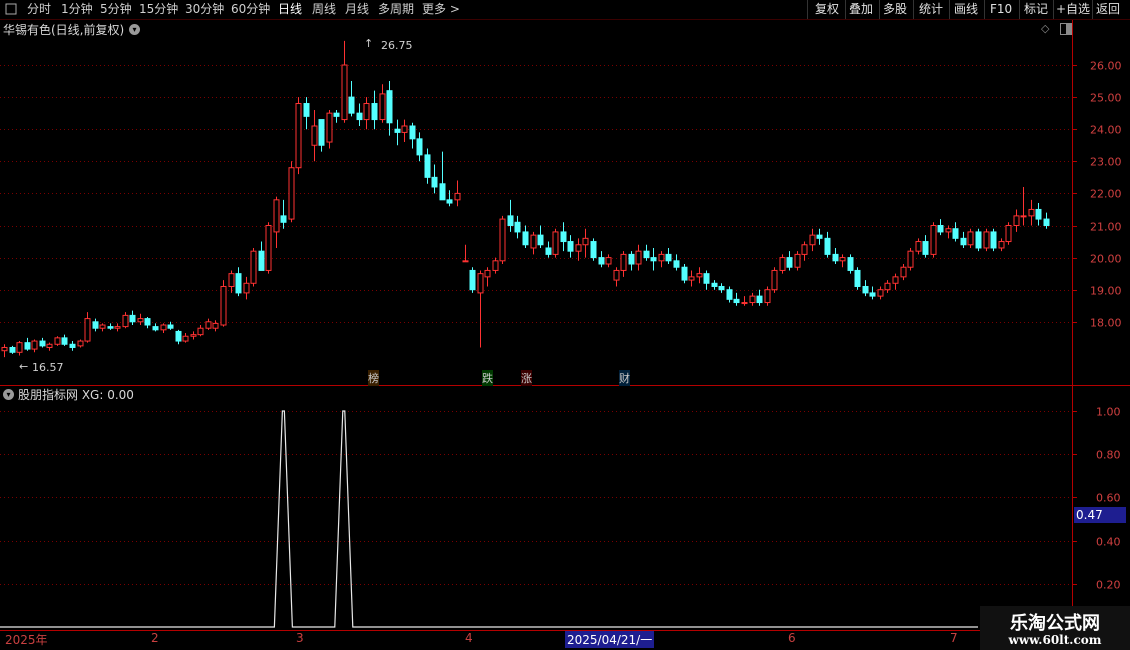  I want to click on restore-rights-button: 复权, so click(827, 9).